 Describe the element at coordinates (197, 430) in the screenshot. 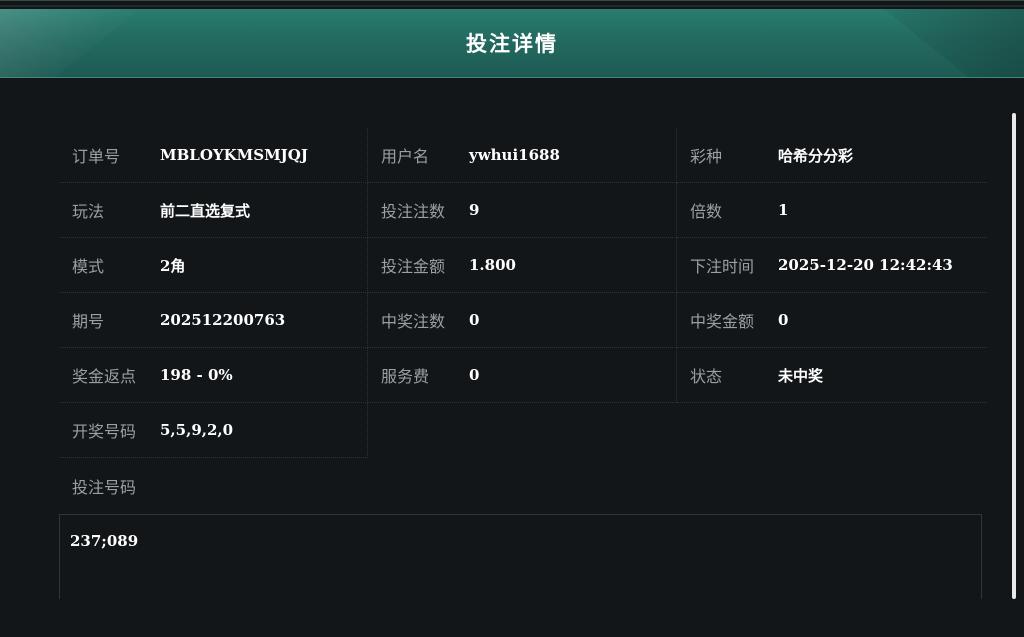

I see `field-value: 5,5,9,2,0` at that location.